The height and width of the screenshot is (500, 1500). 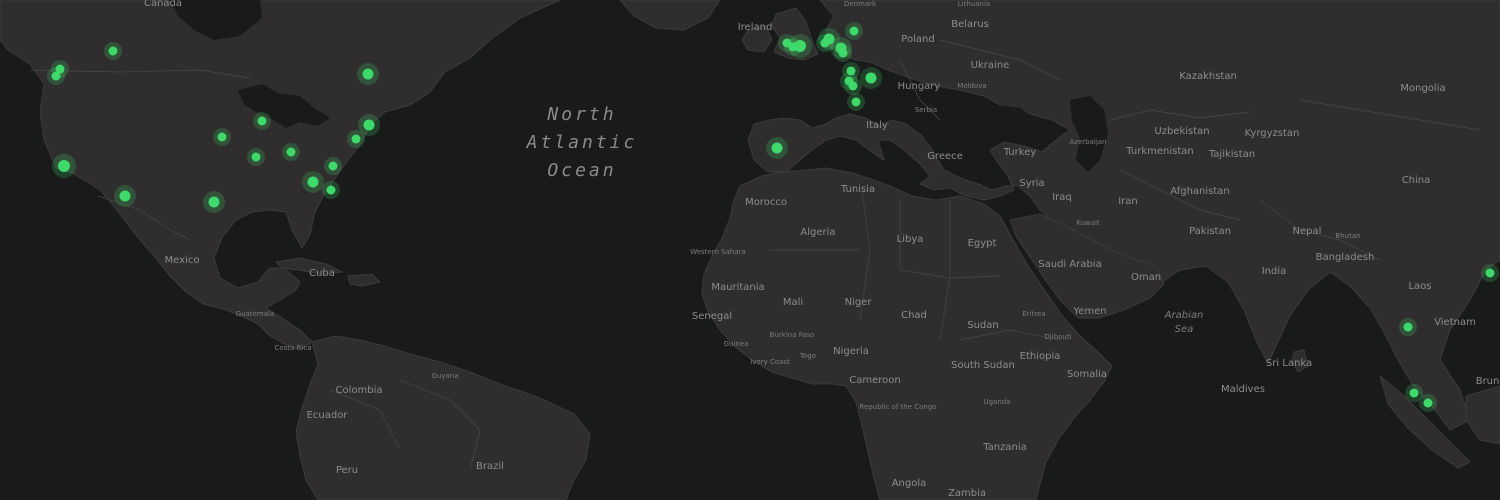 What do you see at coordinates (1416, 180) in the screenshot?
I see `country-label: China` at bounding box center [1416, 180].